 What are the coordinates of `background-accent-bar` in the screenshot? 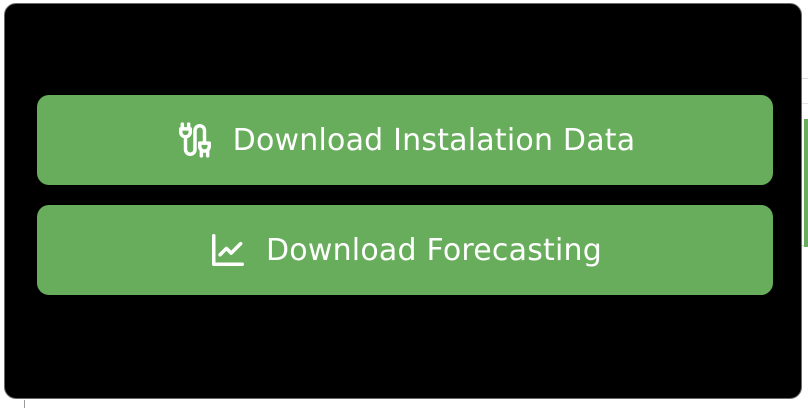 It's located at (806, 183).